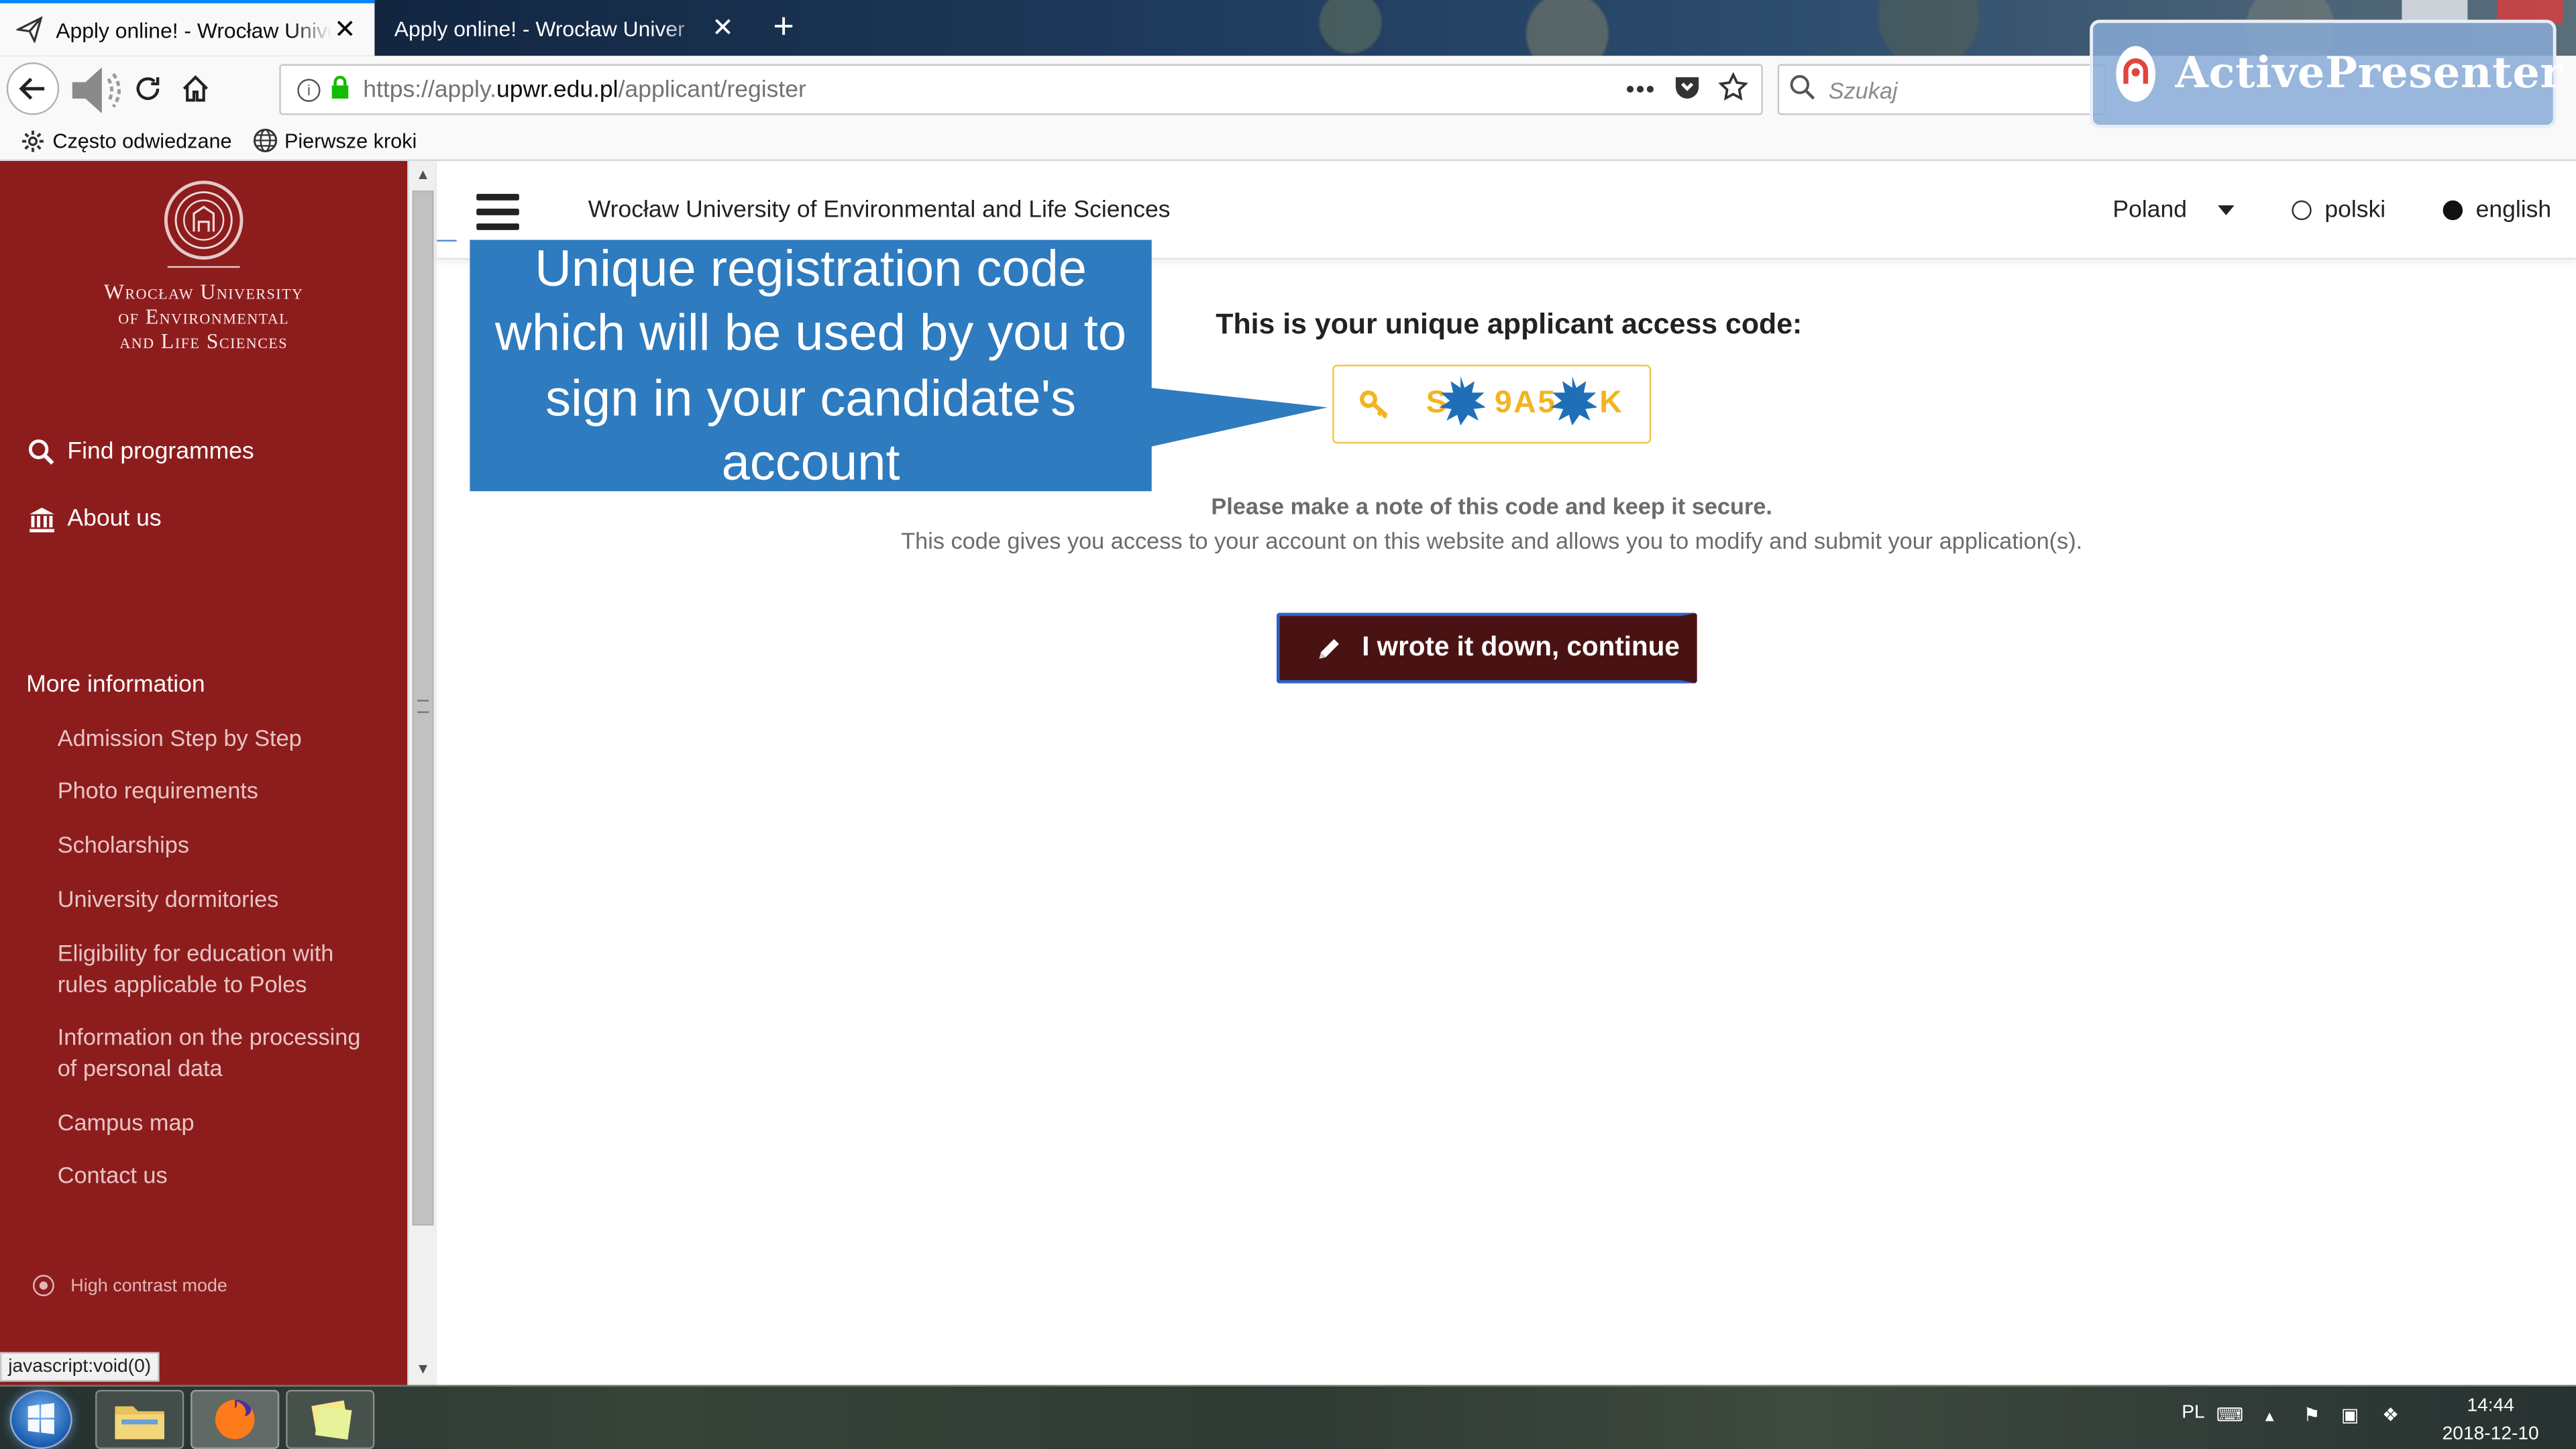 Image resolution: width=2576 pixels, height=1449 pixels. I want to click on tab-apply-online: Apply online! - Wrocław Univer ✕, so click(565, 28).